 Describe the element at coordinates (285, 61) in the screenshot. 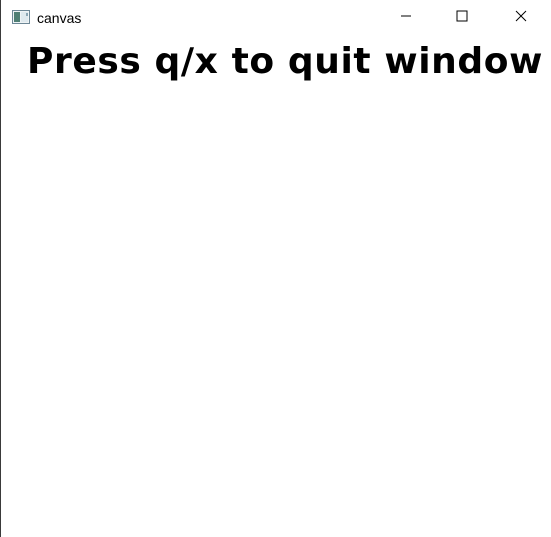

I see `canvas-instruction-text: Press q/x to quit window` at that location.